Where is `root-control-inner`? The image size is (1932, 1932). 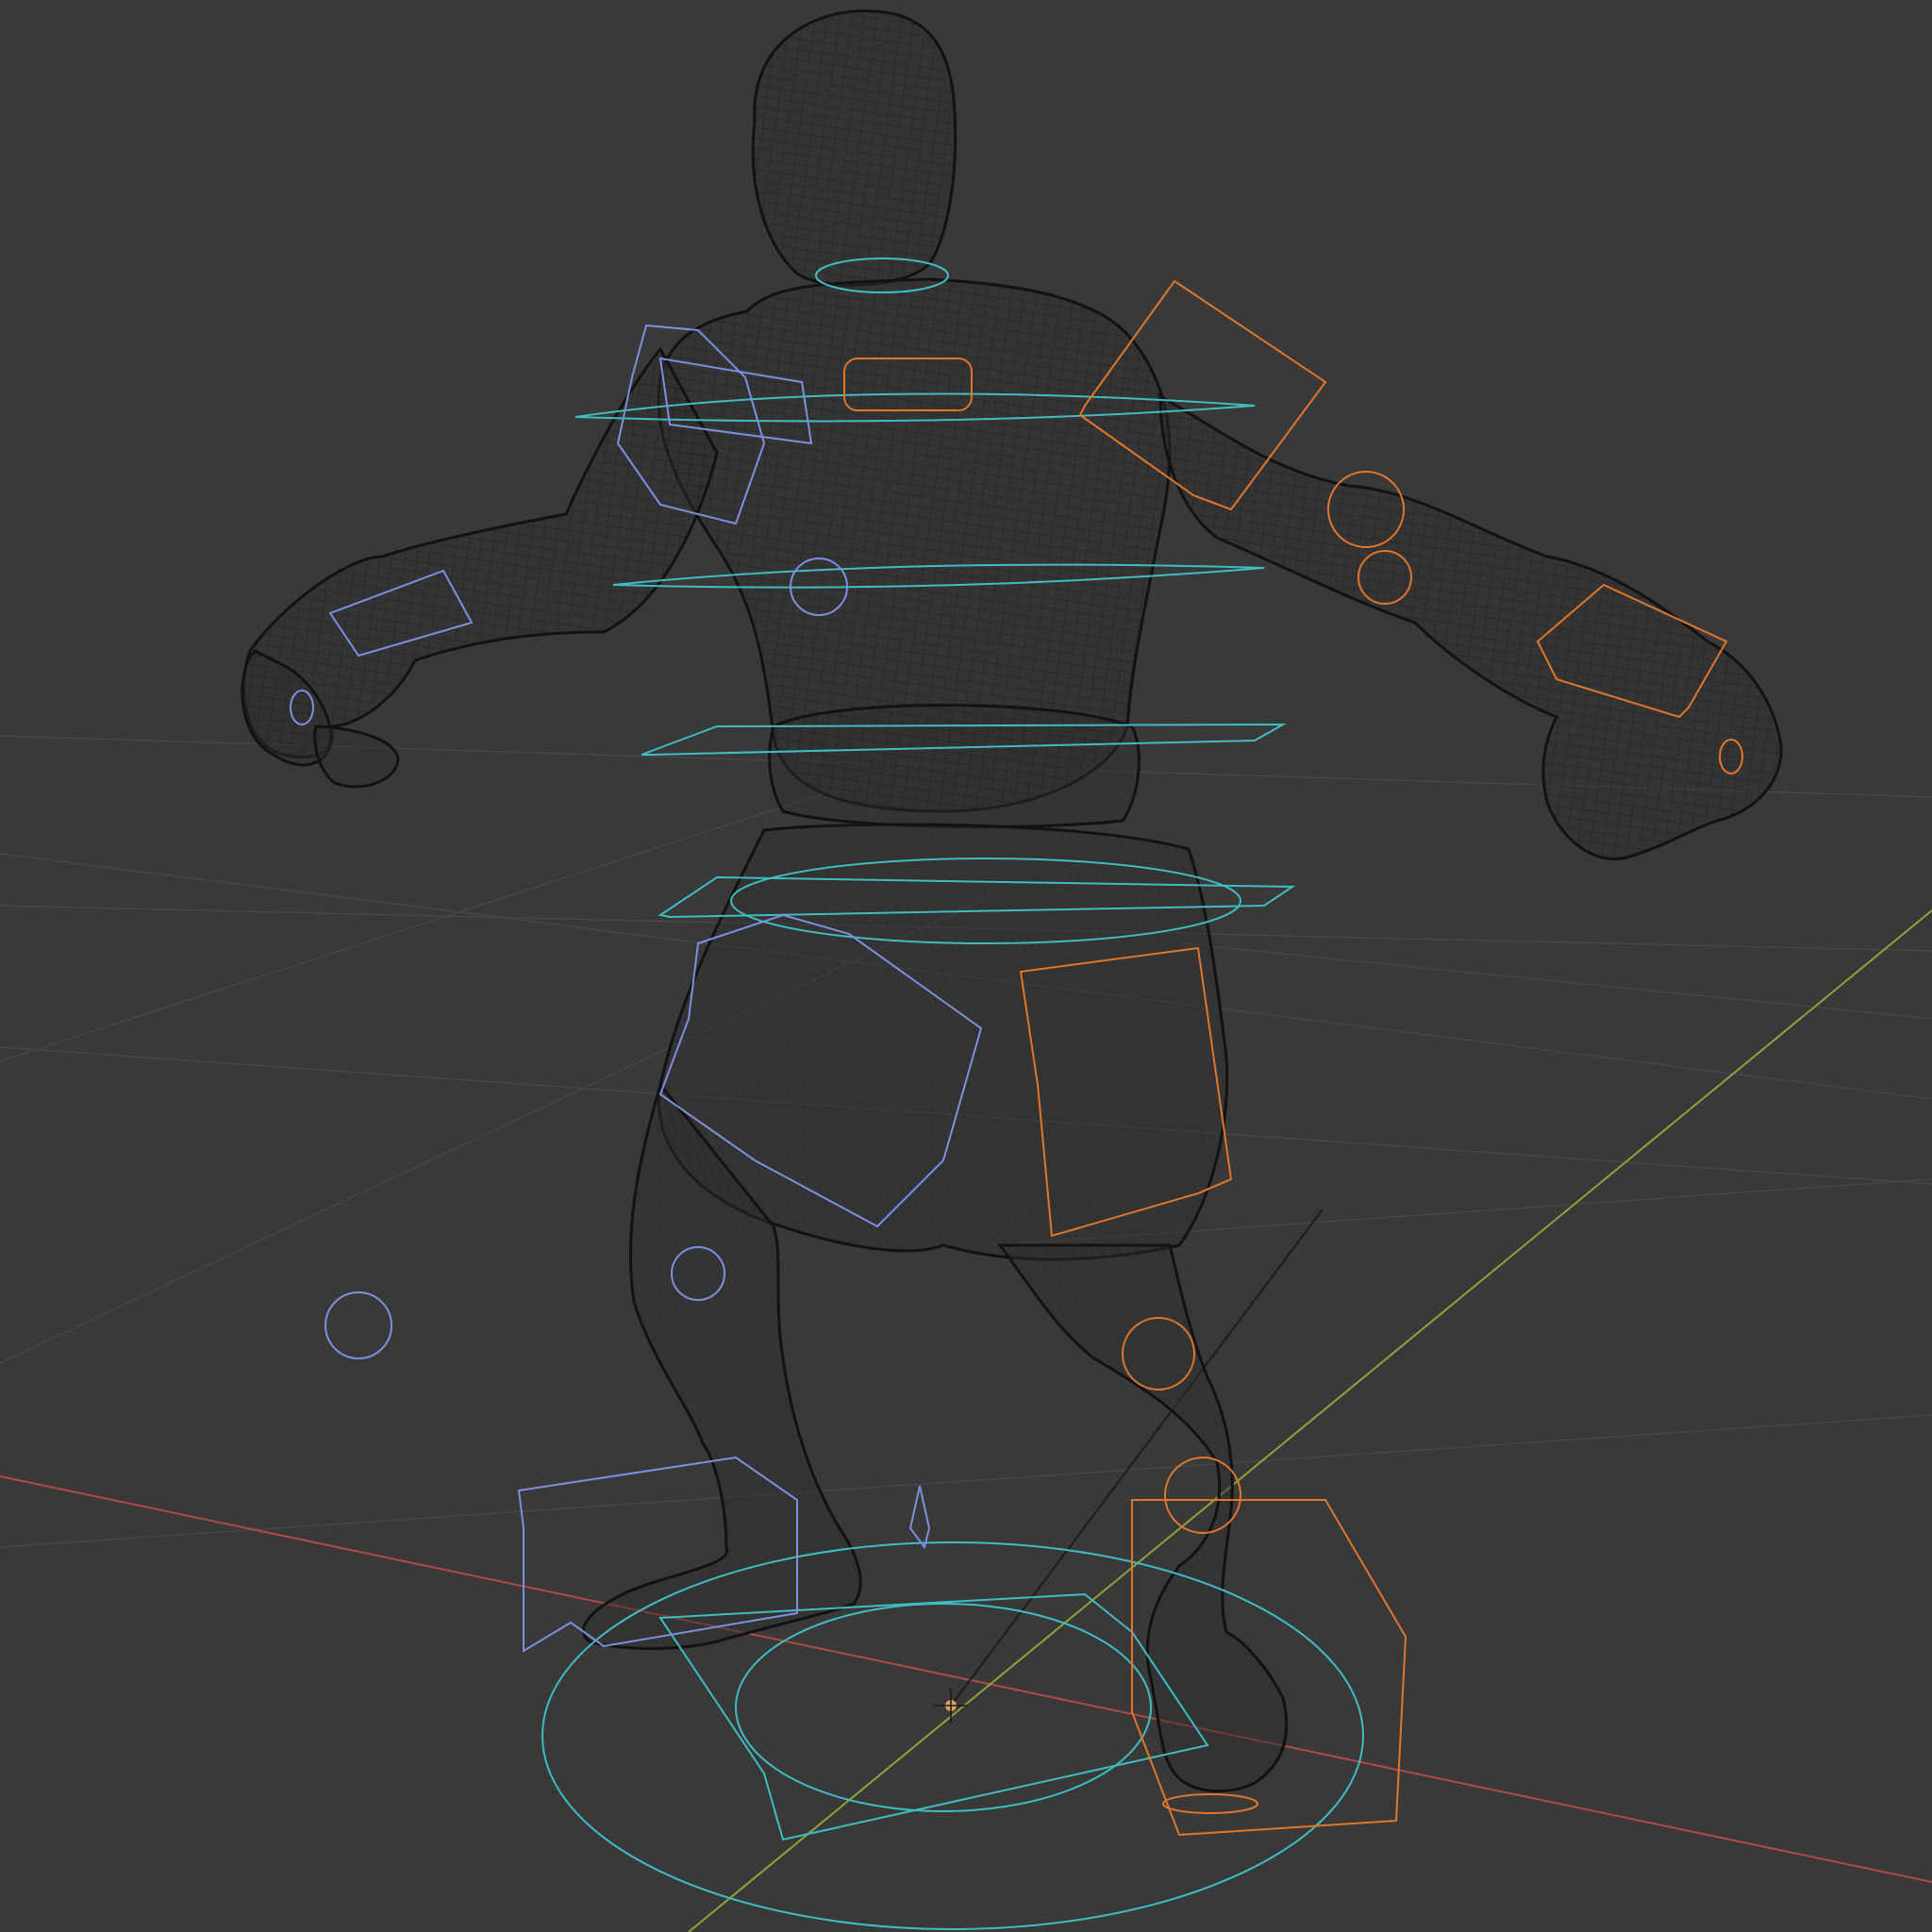
root-control-inner is located at coordinates (943, 1708).